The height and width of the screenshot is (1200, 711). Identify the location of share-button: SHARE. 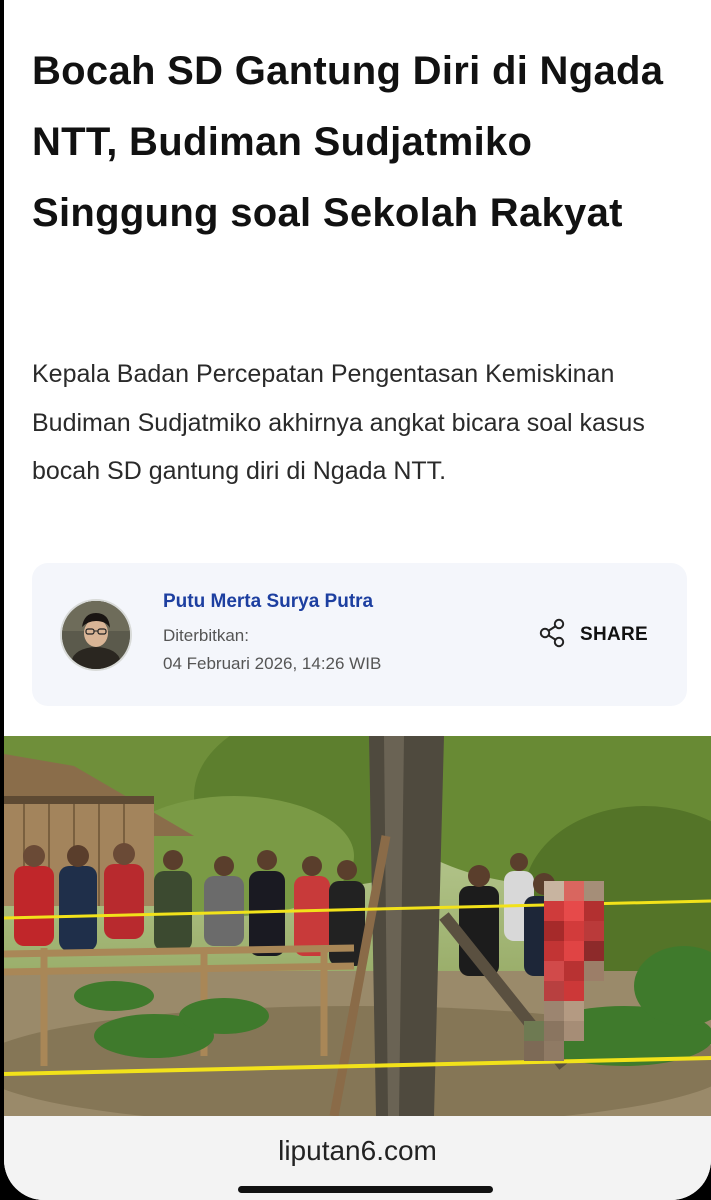
(593, 635).